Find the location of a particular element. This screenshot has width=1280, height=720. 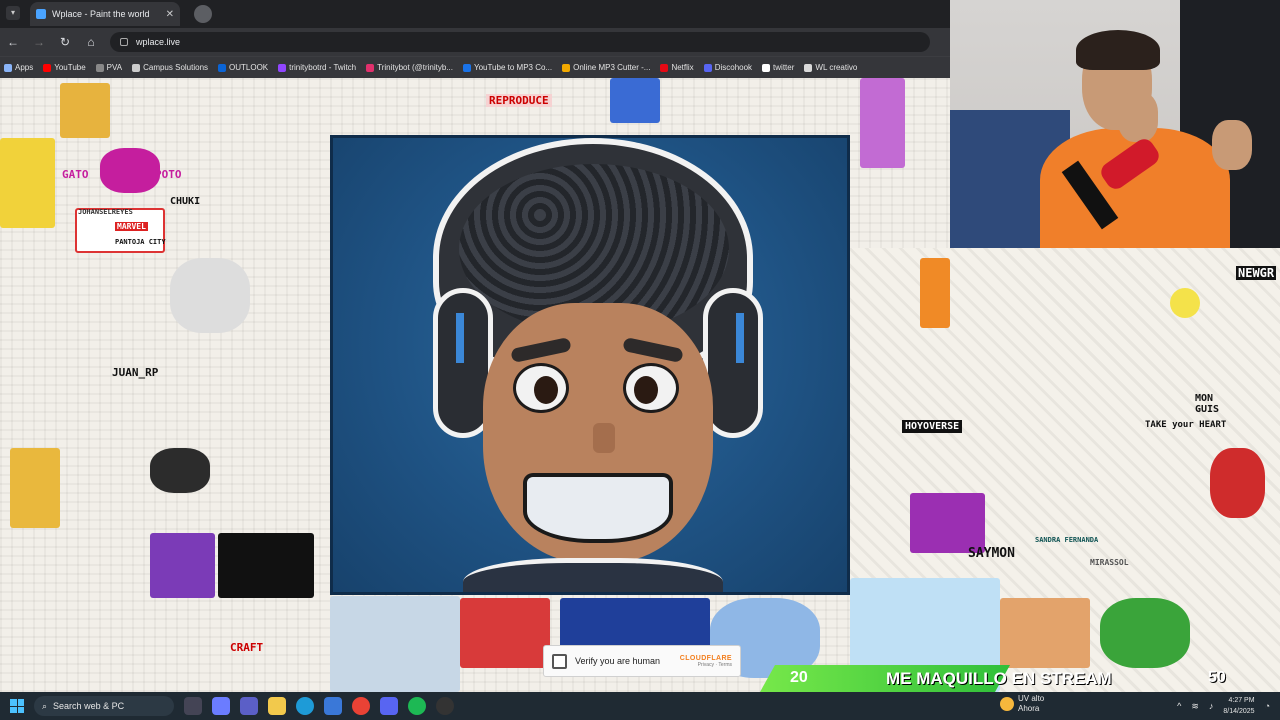

bookmark-campus: Campus Solutions is located at coordinates (170, 67).